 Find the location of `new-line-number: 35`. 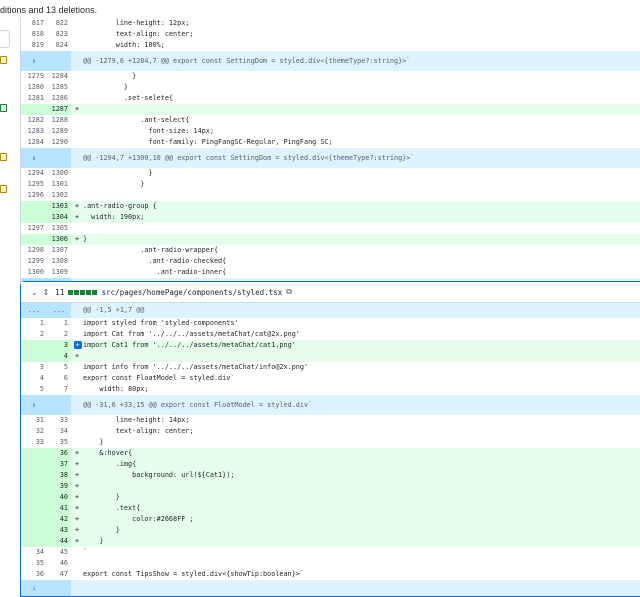

new-line-number: 35 is located at coordinates (59, 442).